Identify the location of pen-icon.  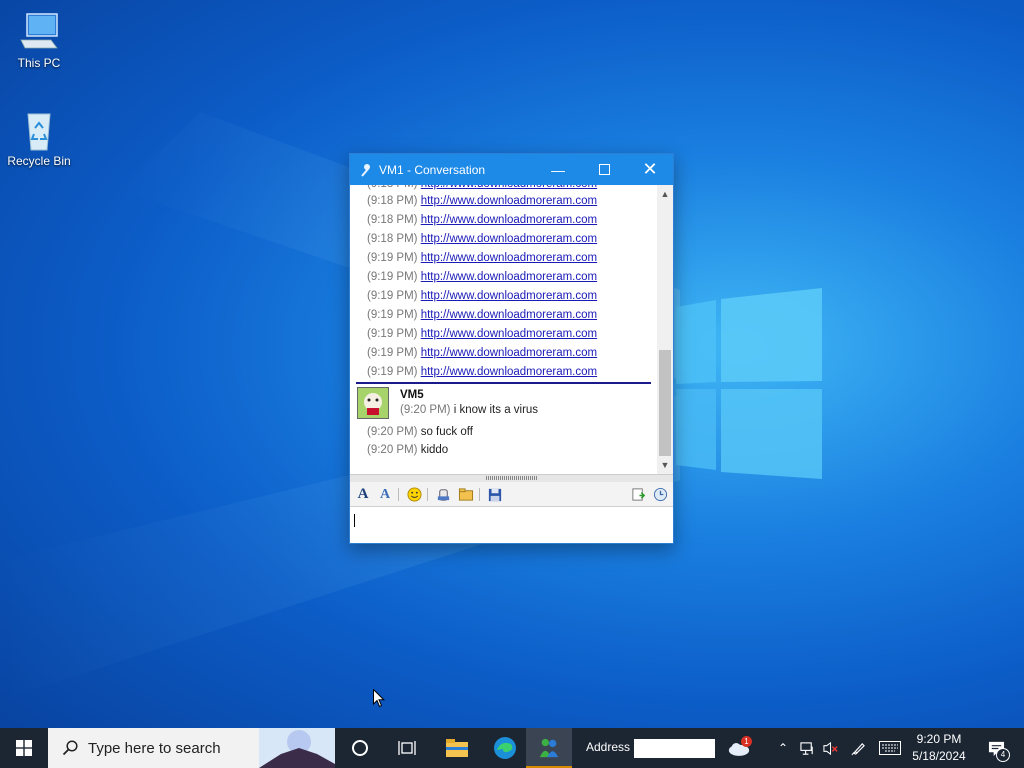
(858, 748).